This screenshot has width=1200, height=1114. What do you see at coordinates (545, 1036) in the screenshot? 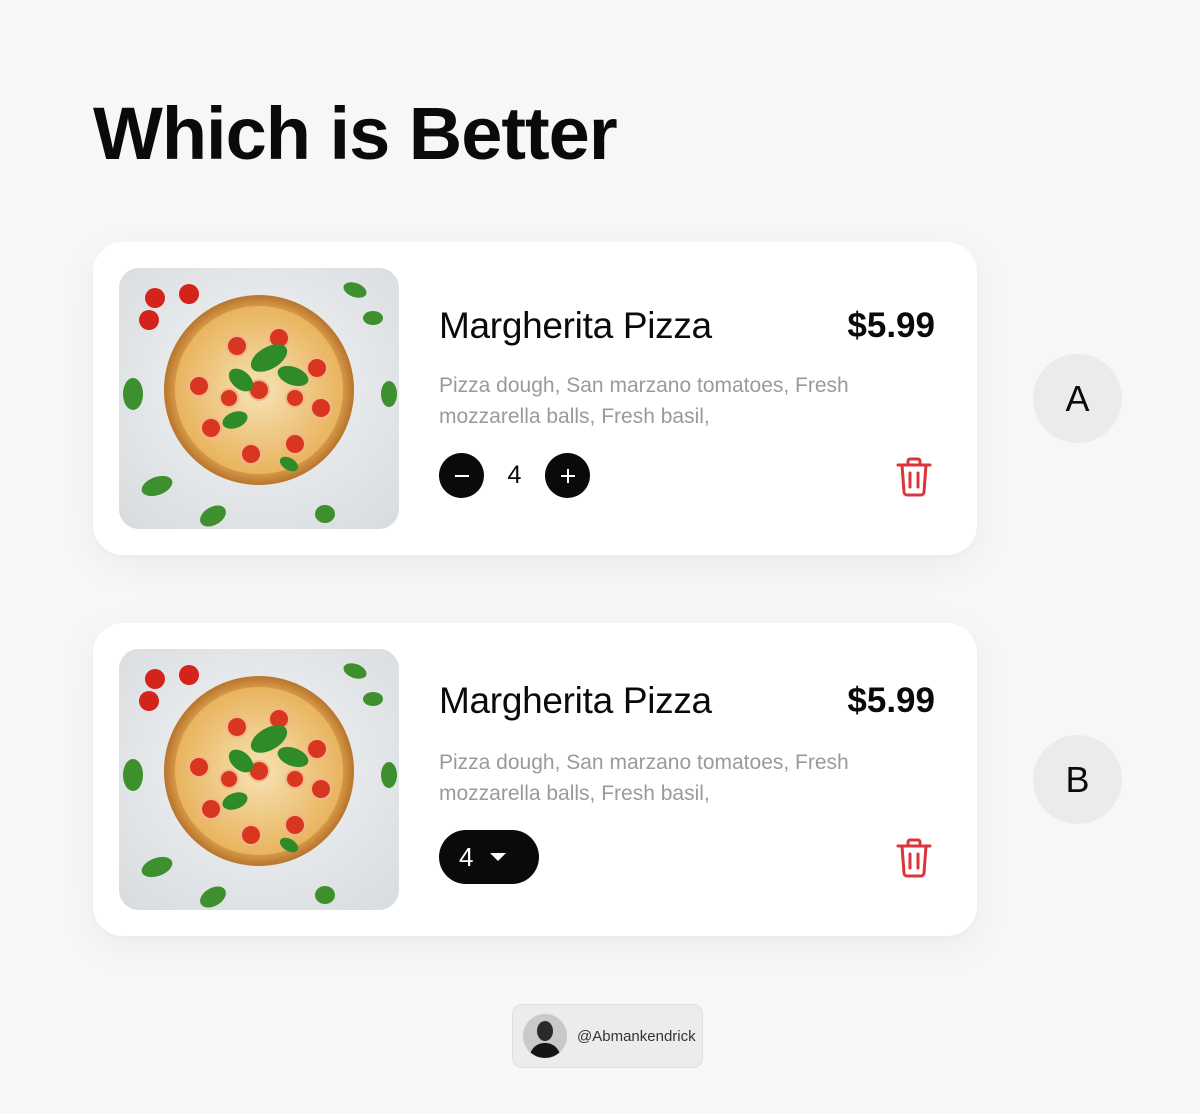
I see `avatar` at bounding box center [545, 1036].